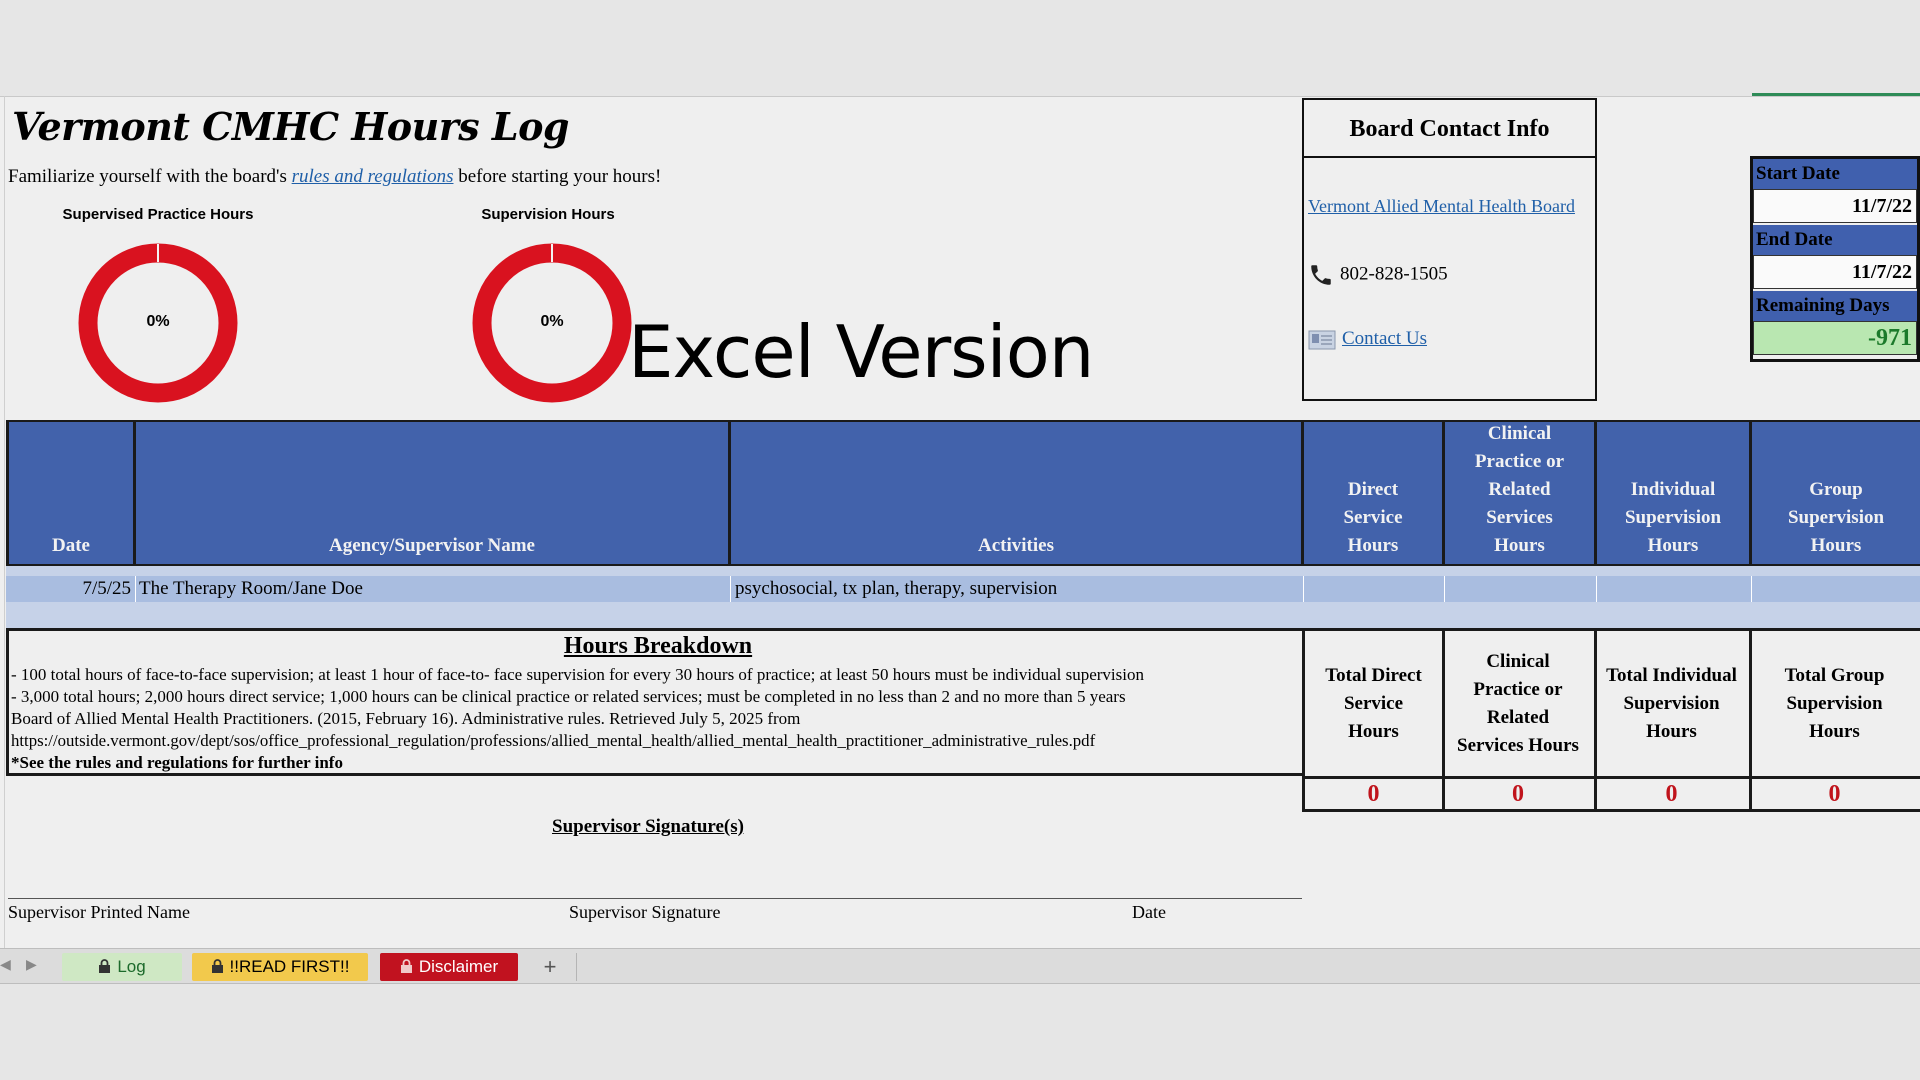 The height and width of the screenshot is (1080, 1920). What do you see at coordinates (861, 352) in the screenshot?
I see `excel-version-overlay: Excel Version` at bounding box center [861, 352].